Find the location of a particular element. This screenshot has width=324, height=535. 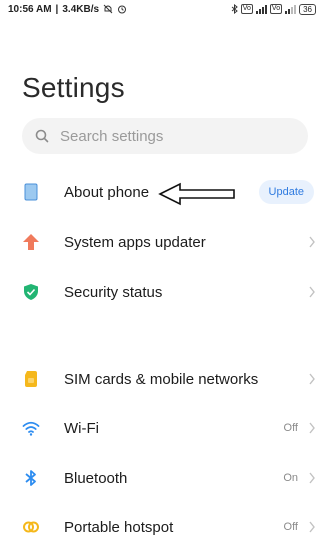

list-item-label: SIM cards & mobile networks is located at coordinates (161, 379).